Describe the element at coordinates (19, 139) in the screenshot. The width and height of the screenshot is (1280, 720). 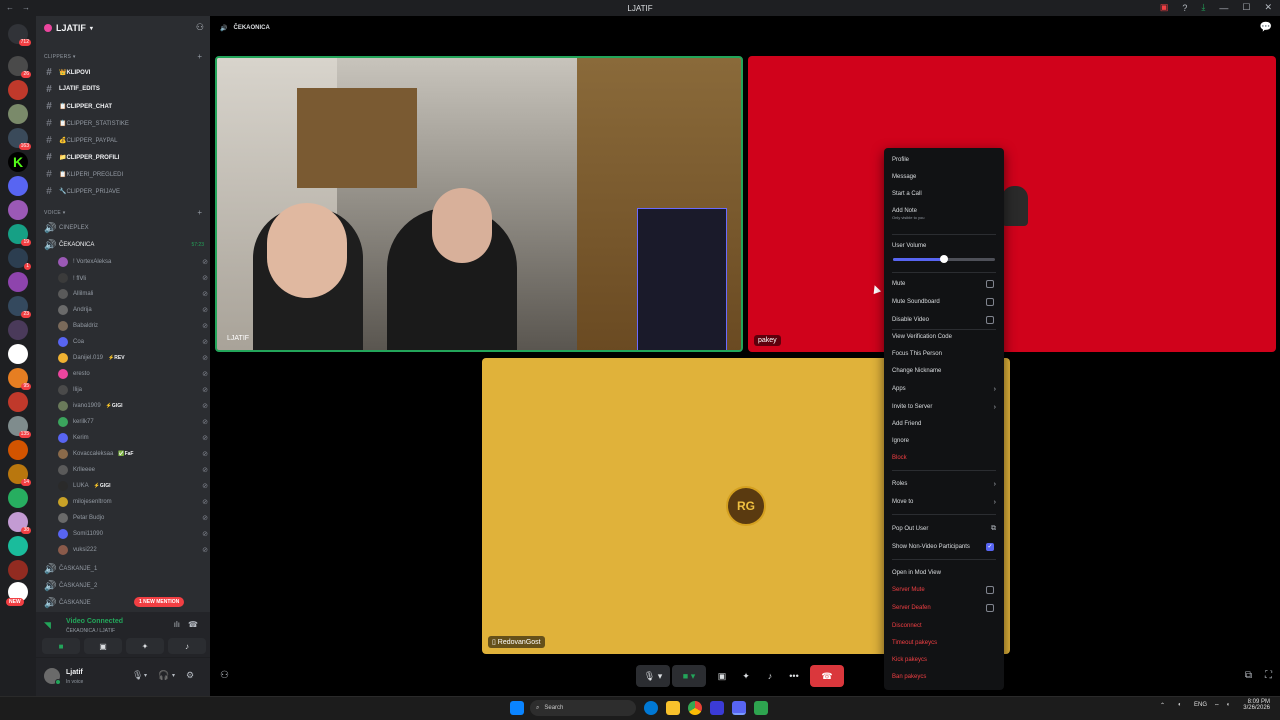
I see `server-icon: 163` at that location.